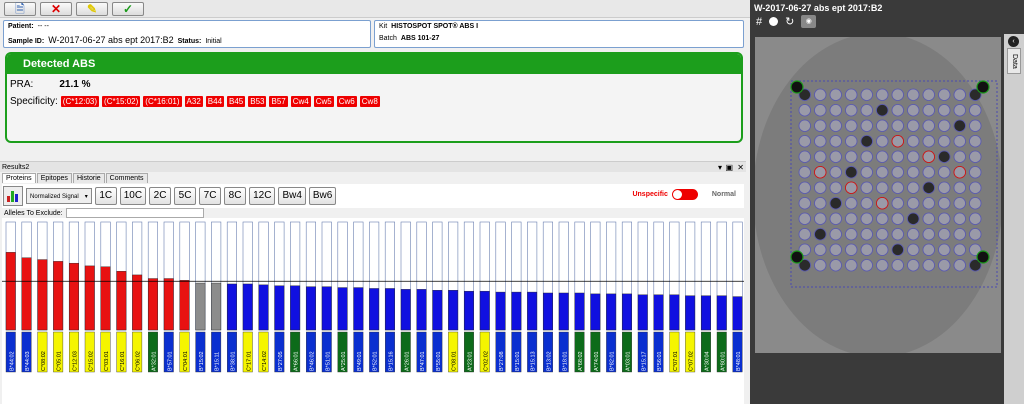  I want to click on tab-historie: Historie, so click(88, 178).